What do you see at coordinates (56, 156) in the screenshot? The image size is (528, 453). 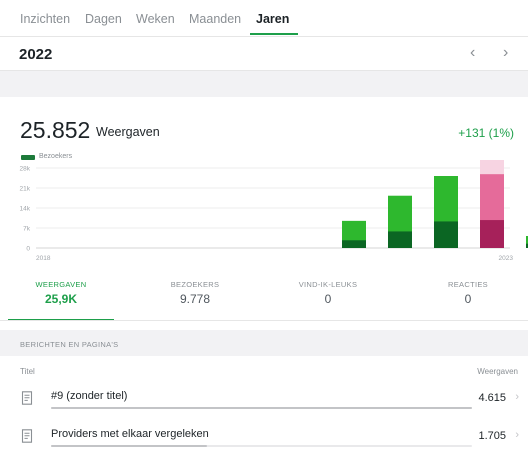 I see `legend-label-visitors: Bezoekers` at bounding box center [56, 156].